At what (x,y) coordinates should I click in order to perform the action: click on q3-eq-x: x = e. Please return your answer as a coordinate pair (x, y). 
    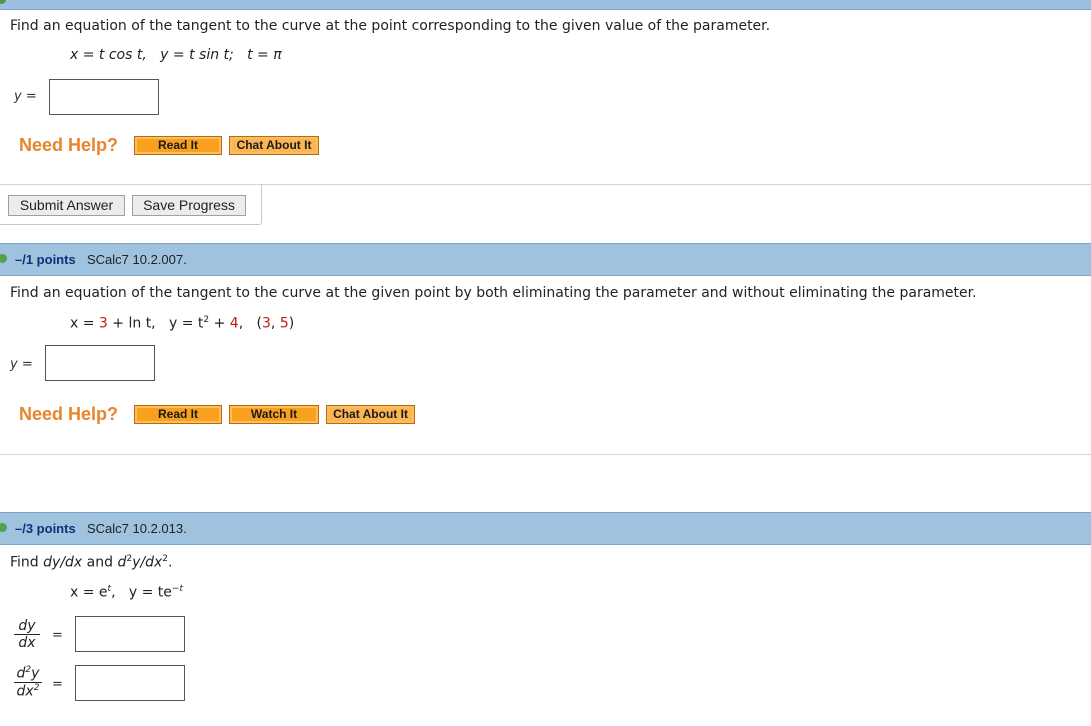
    Looking at the image, I should click on (89, 592).